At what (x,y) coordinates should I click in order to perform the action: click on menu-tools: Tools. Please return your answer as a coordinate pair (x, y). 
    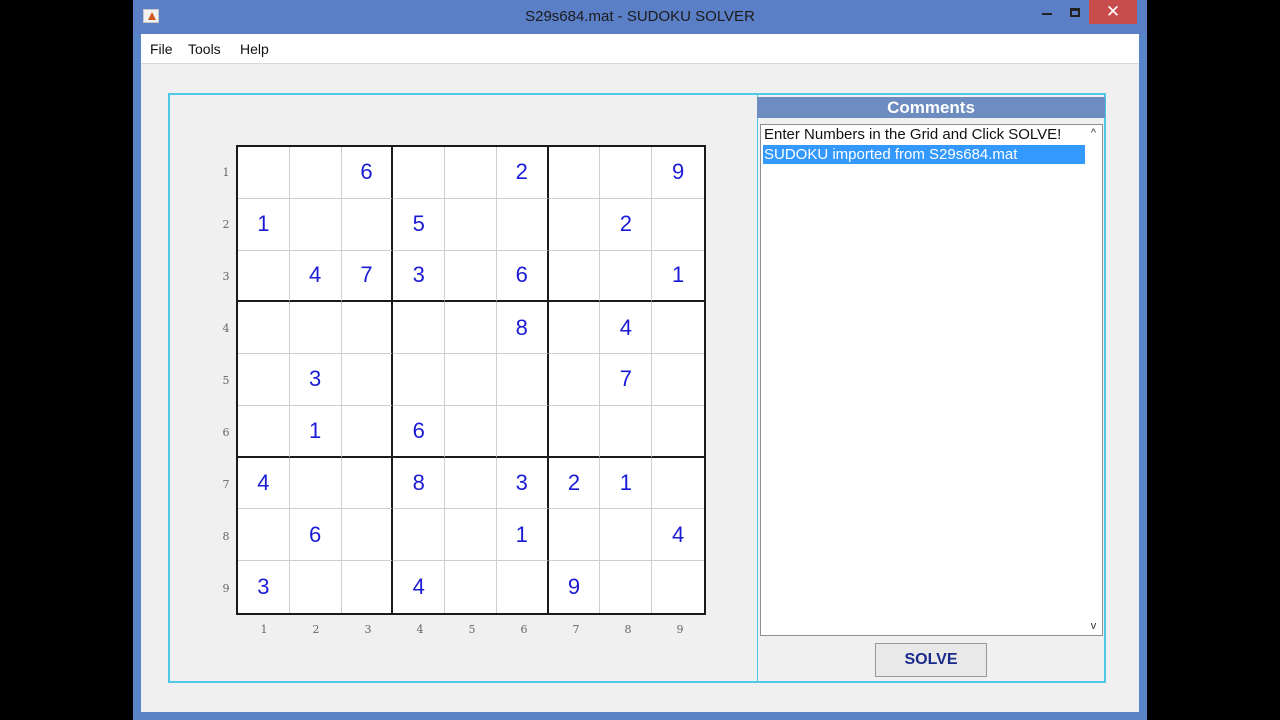
    Looking at the image, I should click on (204, 49).